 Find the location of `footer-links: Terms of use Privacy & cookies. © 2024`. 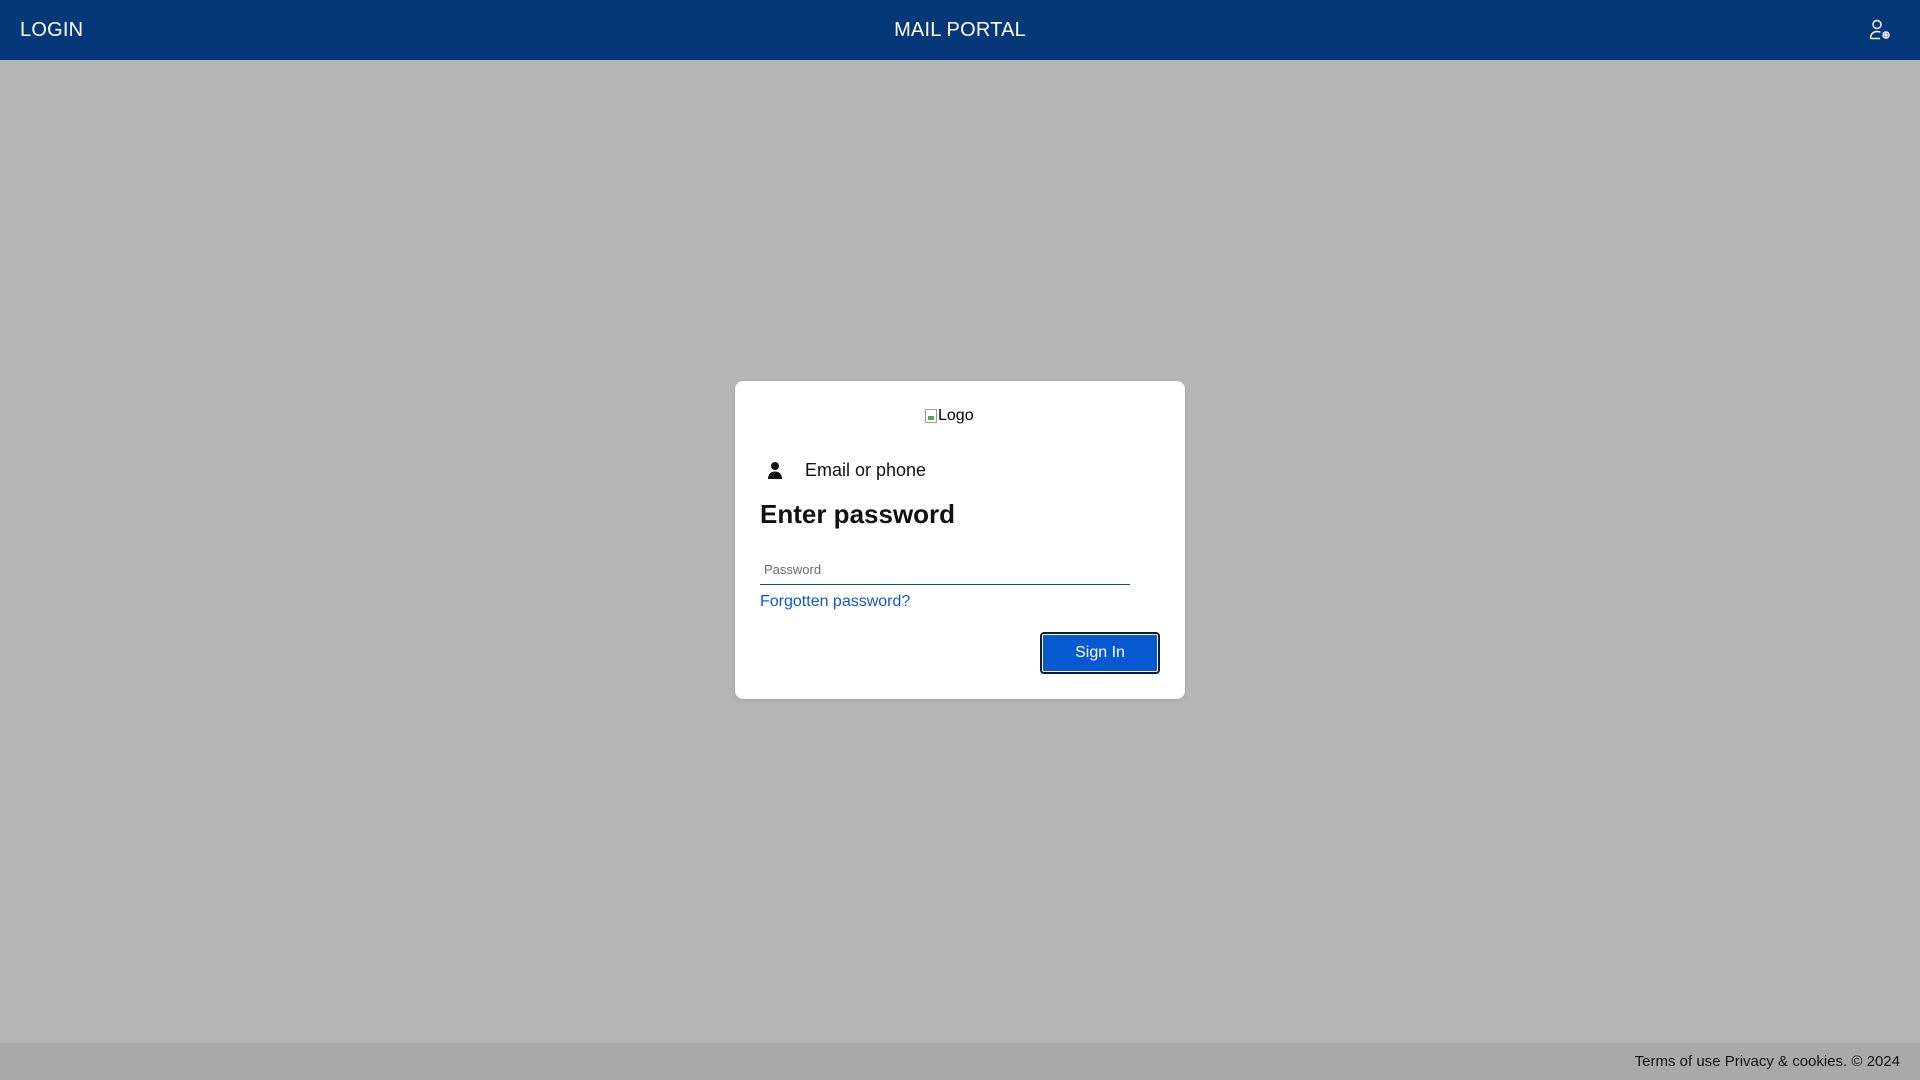

footer-links: Terms of use Privacy & cookies. © 2024 is located at coordinates (1767, 1061).